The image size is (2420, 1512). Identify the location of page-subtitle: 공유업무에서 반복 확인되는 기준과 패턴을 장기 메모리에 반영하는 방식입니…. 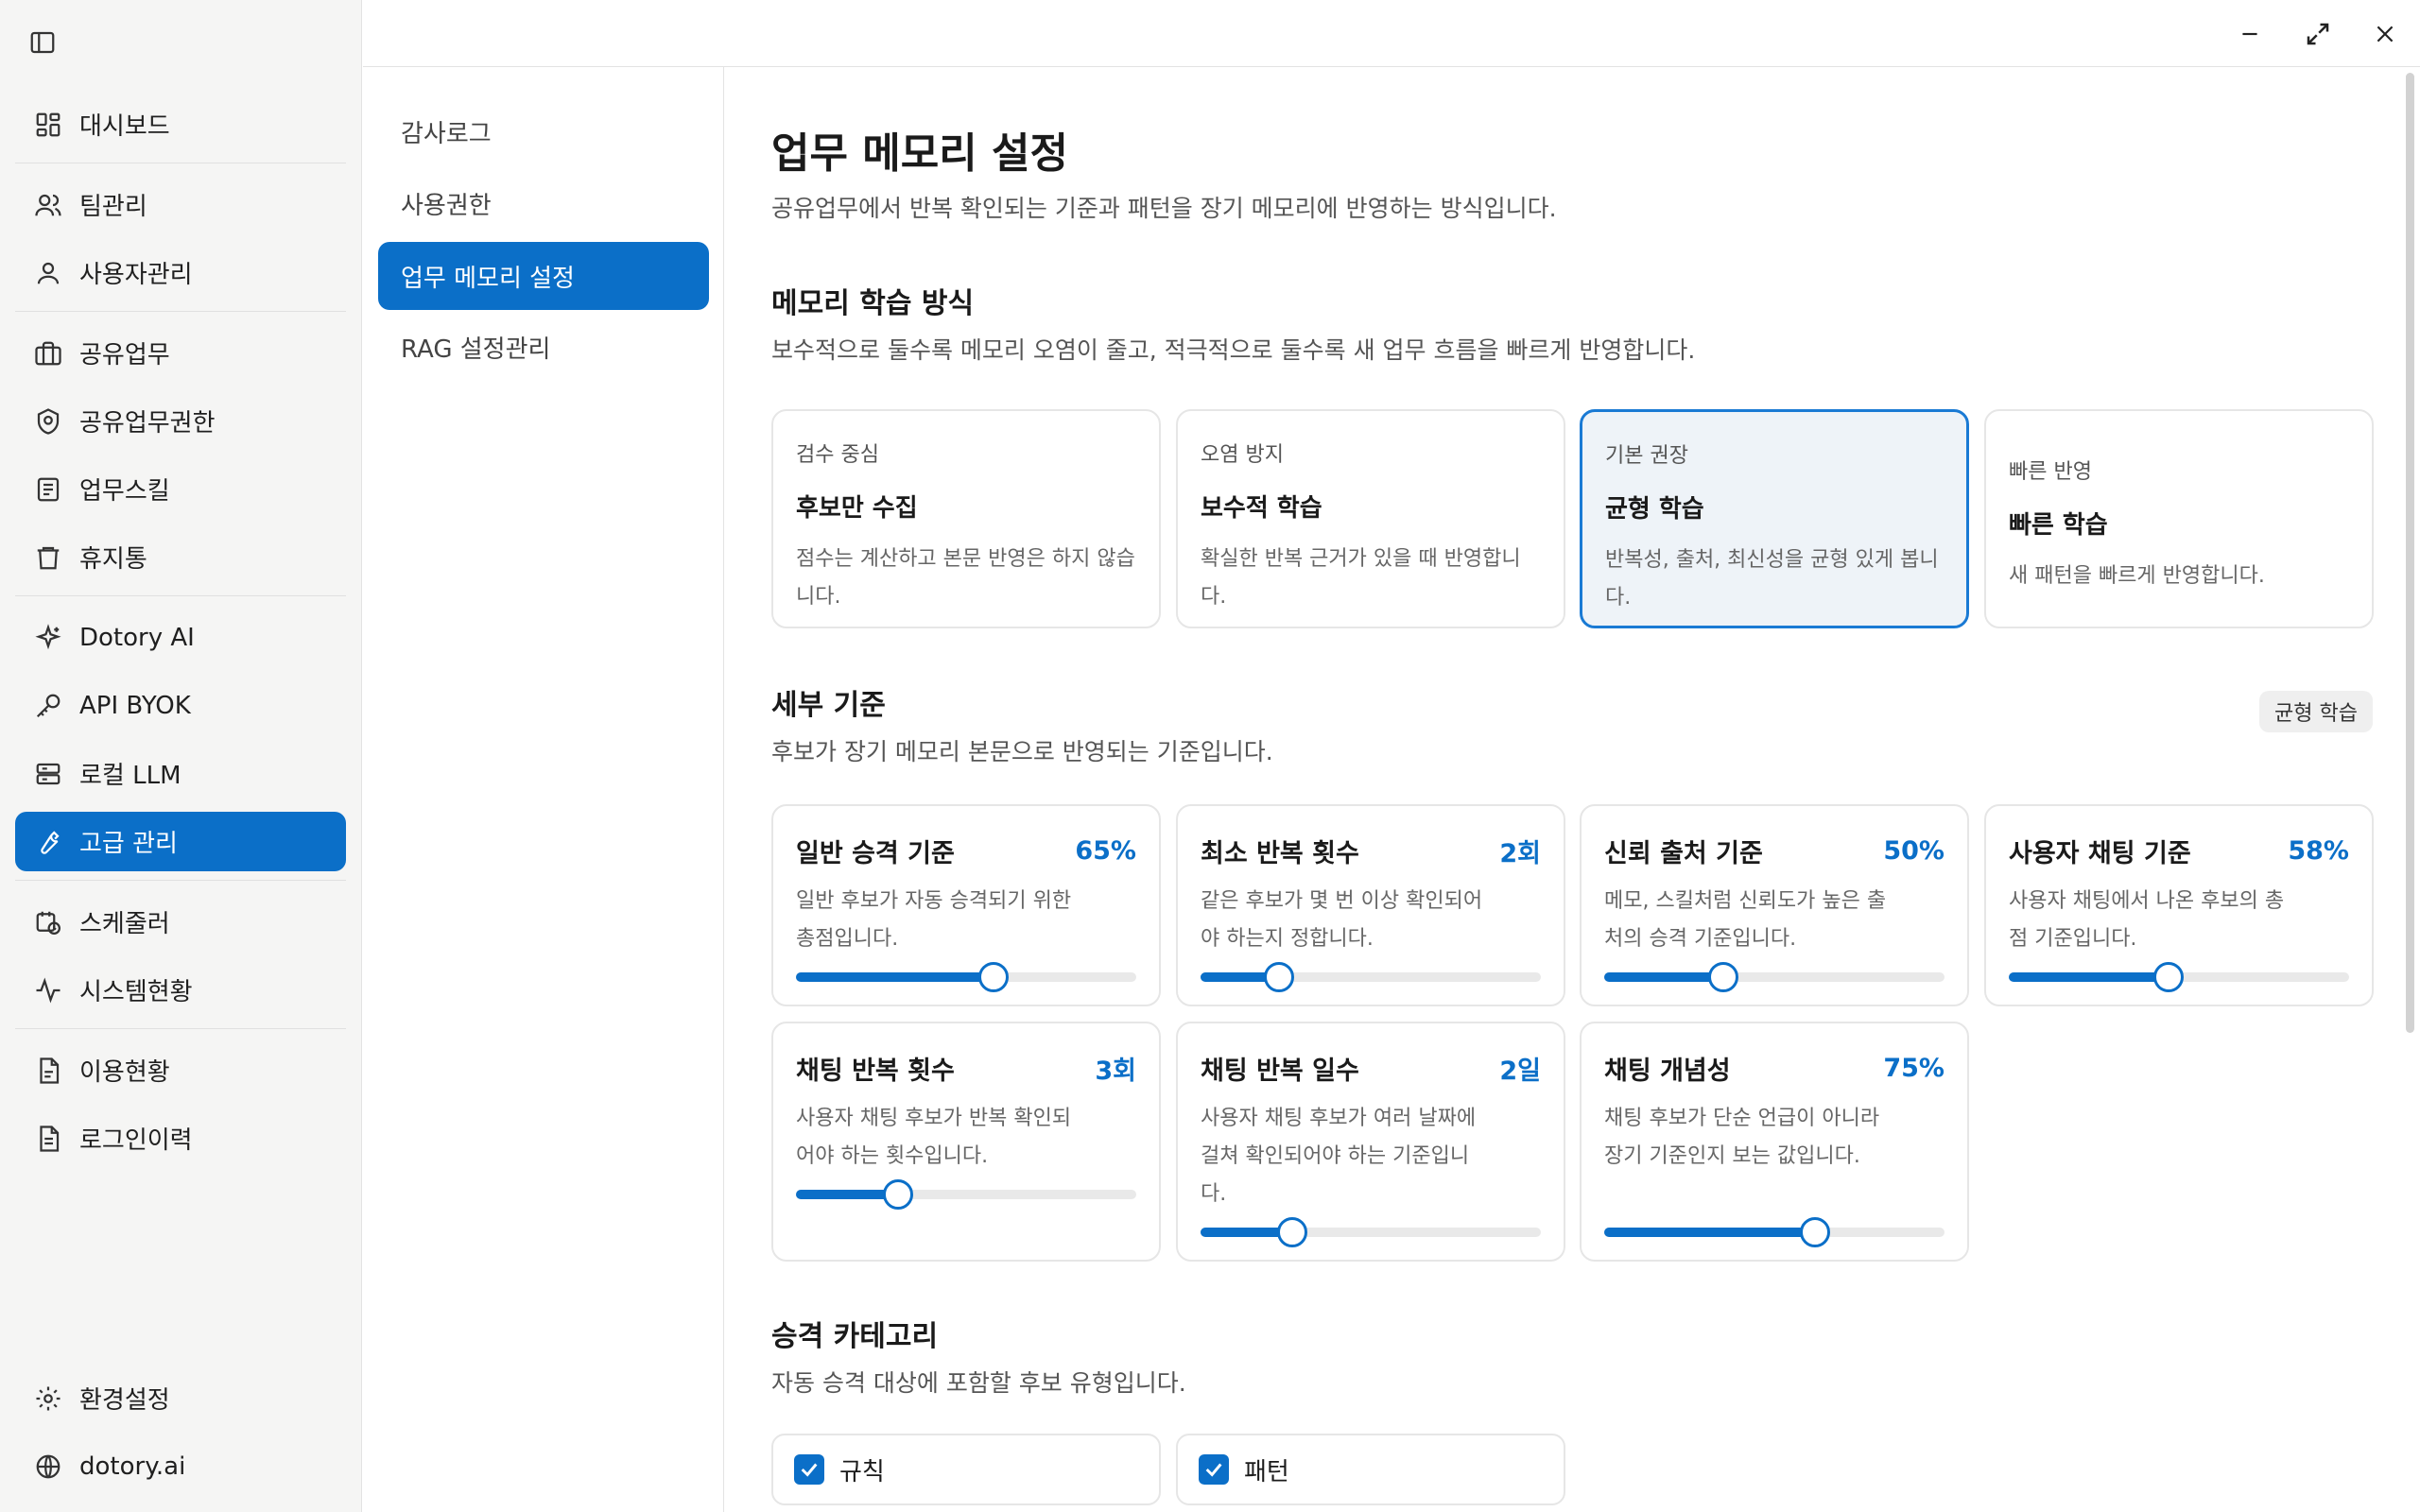
(1164, 208).